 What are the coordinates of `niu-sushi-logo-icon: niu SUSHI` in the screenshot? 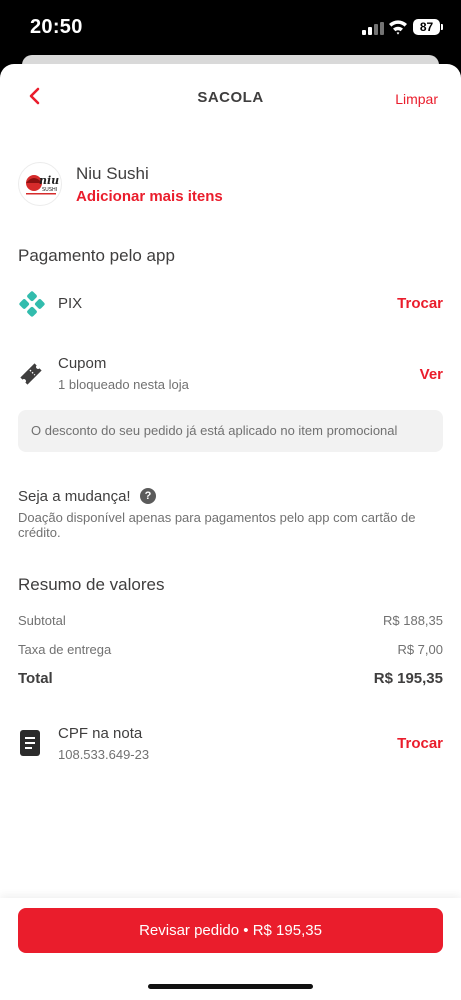 It's located at (42, 184).